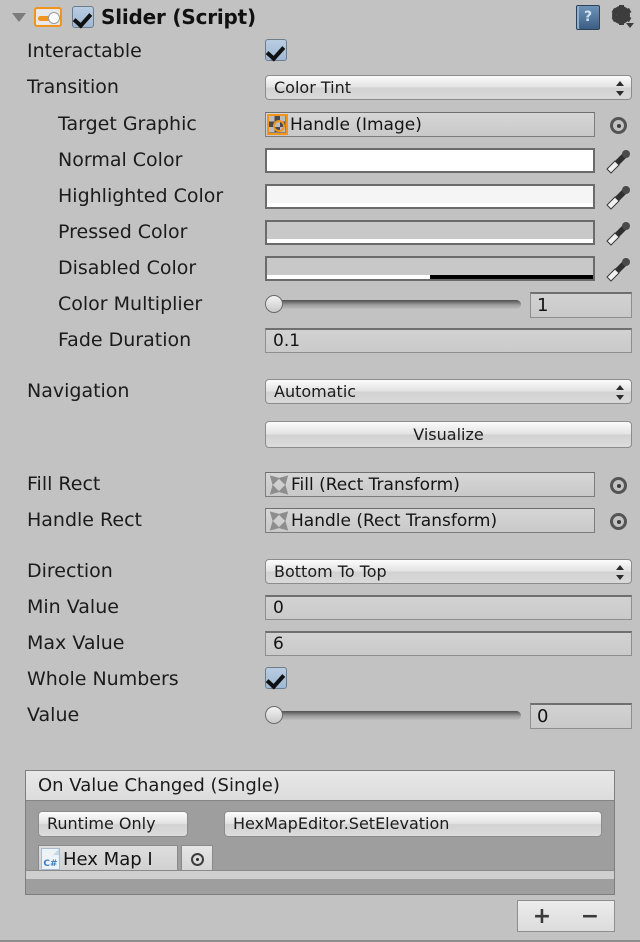 The width and height of the screenshot is (640, 942). I want to click on navigation-value: Automatic, so click(315, 391).